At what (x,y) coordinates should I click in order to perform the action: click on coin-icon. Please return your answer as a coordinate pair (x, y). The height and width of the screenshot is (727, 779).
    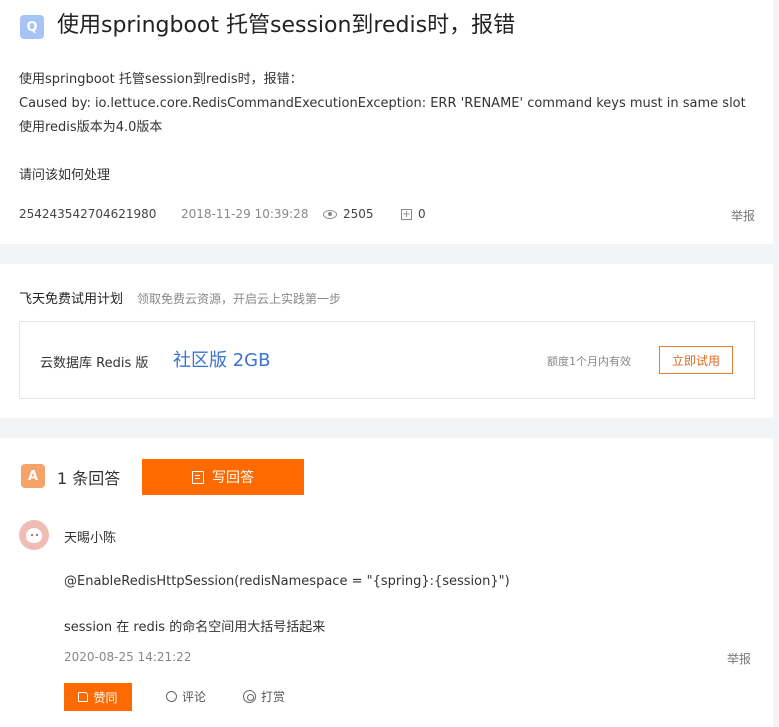
    Looking at the image, I should click on (249, 696).